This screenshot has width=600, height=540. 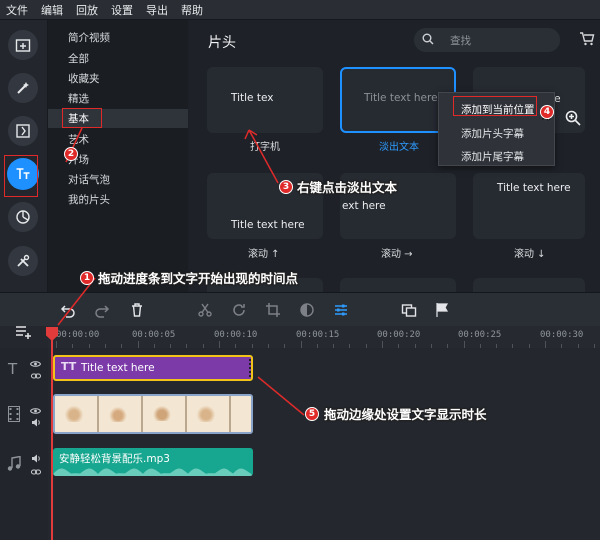 What do you see at coordinates (405, 414) in the screenshot?
I see `annotation-step-5: 拖动边缘处设置文字显示时长` at bounding box center [405, 414].